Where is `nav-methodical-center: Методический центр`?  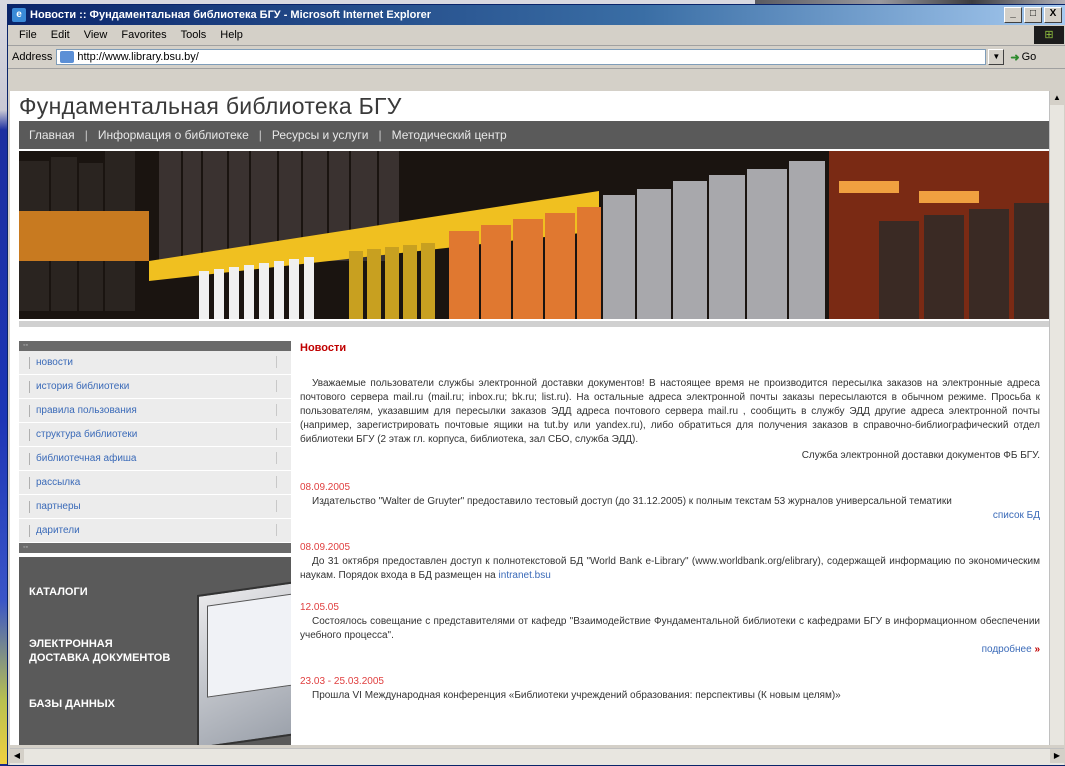 nav-methodical-center: Методический центр is located at coordinates (449, 135).